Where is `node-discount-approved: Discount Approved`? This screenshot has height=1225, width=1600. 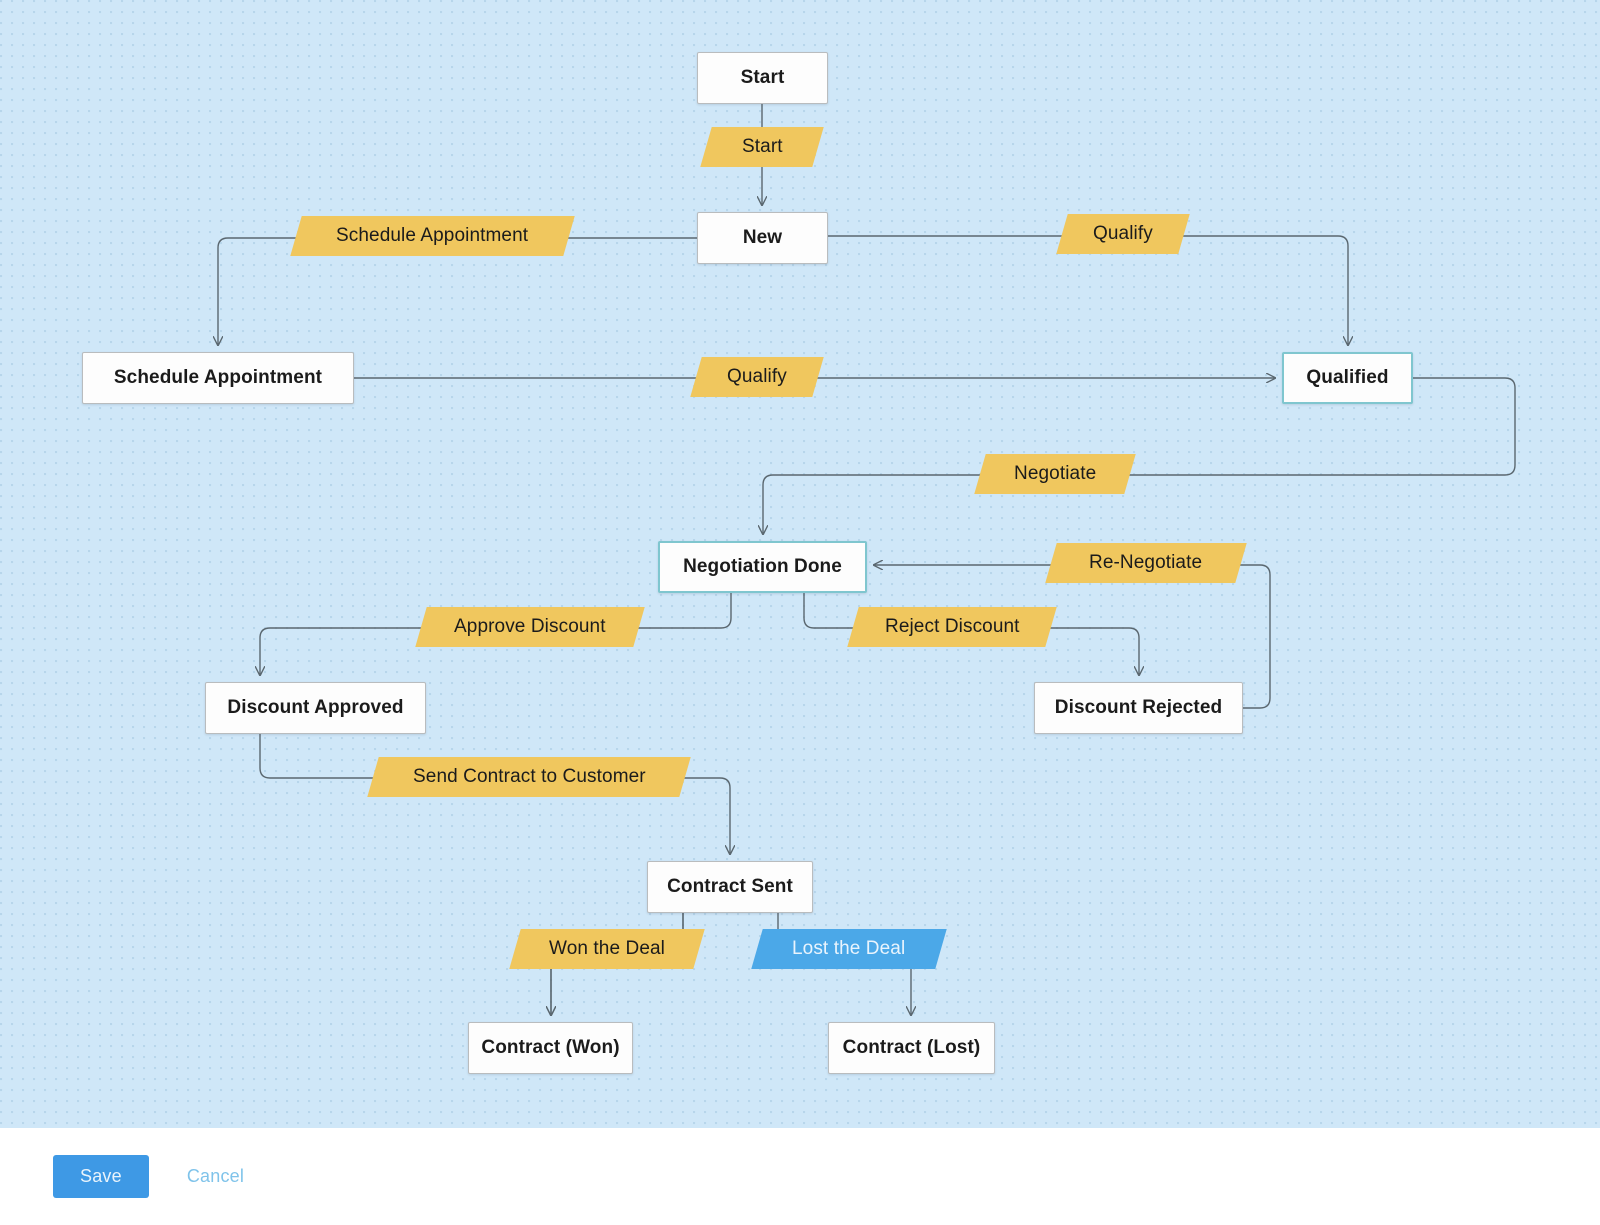 node-discount-approved: Discount Approved is located at coordinates (315, 708).